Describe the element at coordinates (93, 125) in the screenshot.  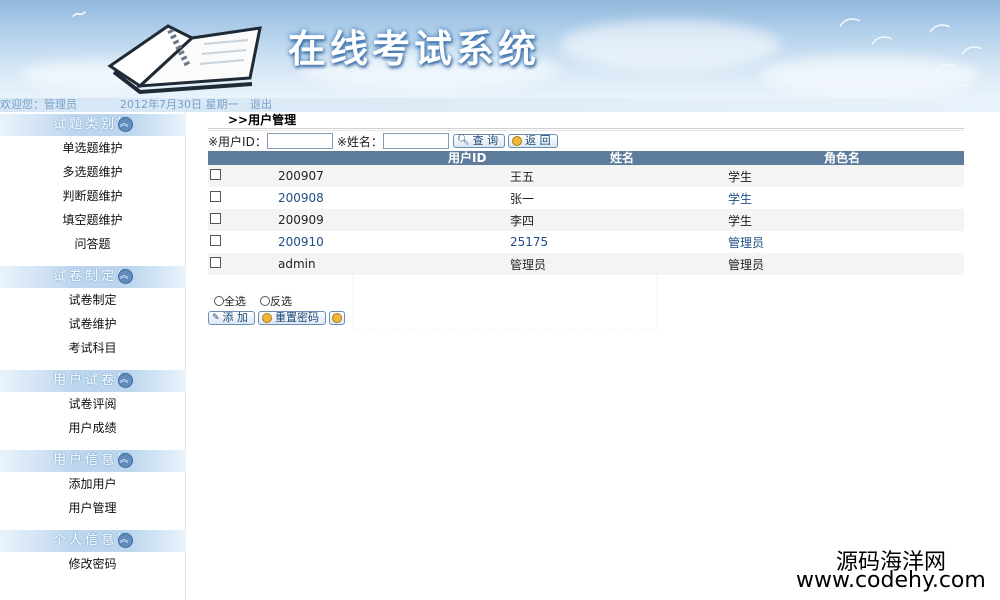
I see `sidebar-header-question-categories: 试题类别管 ︽` at that location.